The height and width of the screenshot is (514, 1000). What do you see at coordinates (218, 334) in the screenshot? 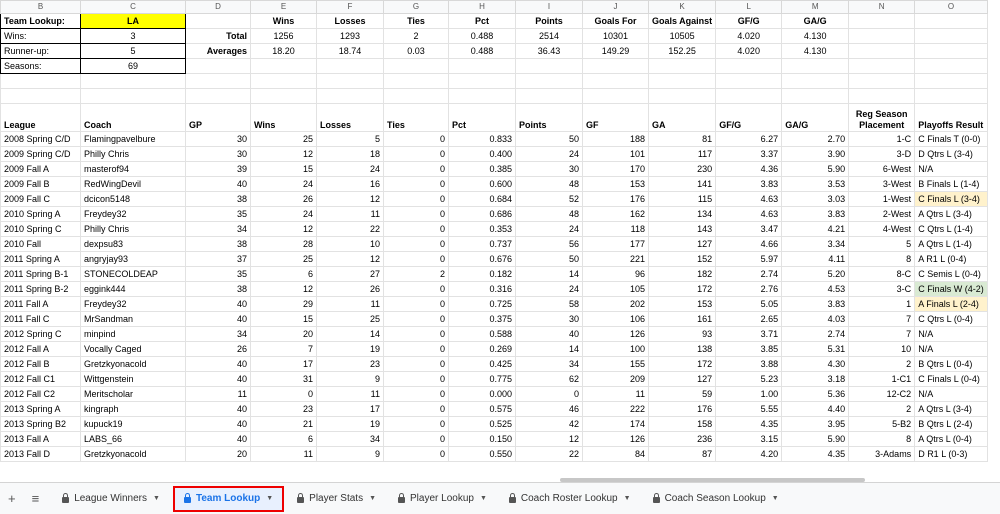
I see `table-cell: 34` at bounding box center [218, 334].